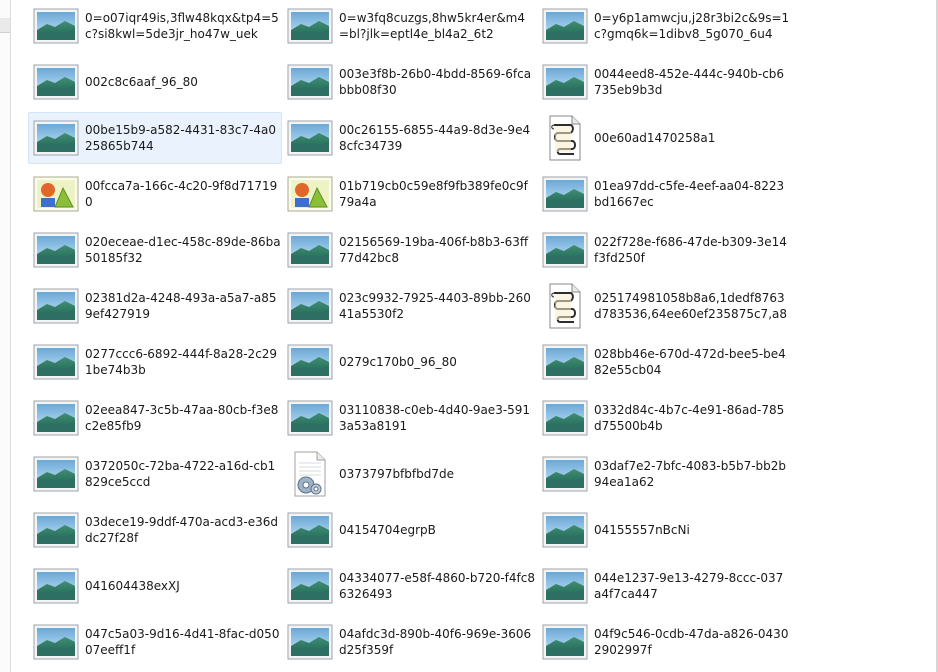 This screenshot has height=672, width=938. Describe the element at coordinates (182, 530) in the screenshot. I see `file-name: 03dece19-9ddf-470a-acd3-e36ddc27f28f` at that location.